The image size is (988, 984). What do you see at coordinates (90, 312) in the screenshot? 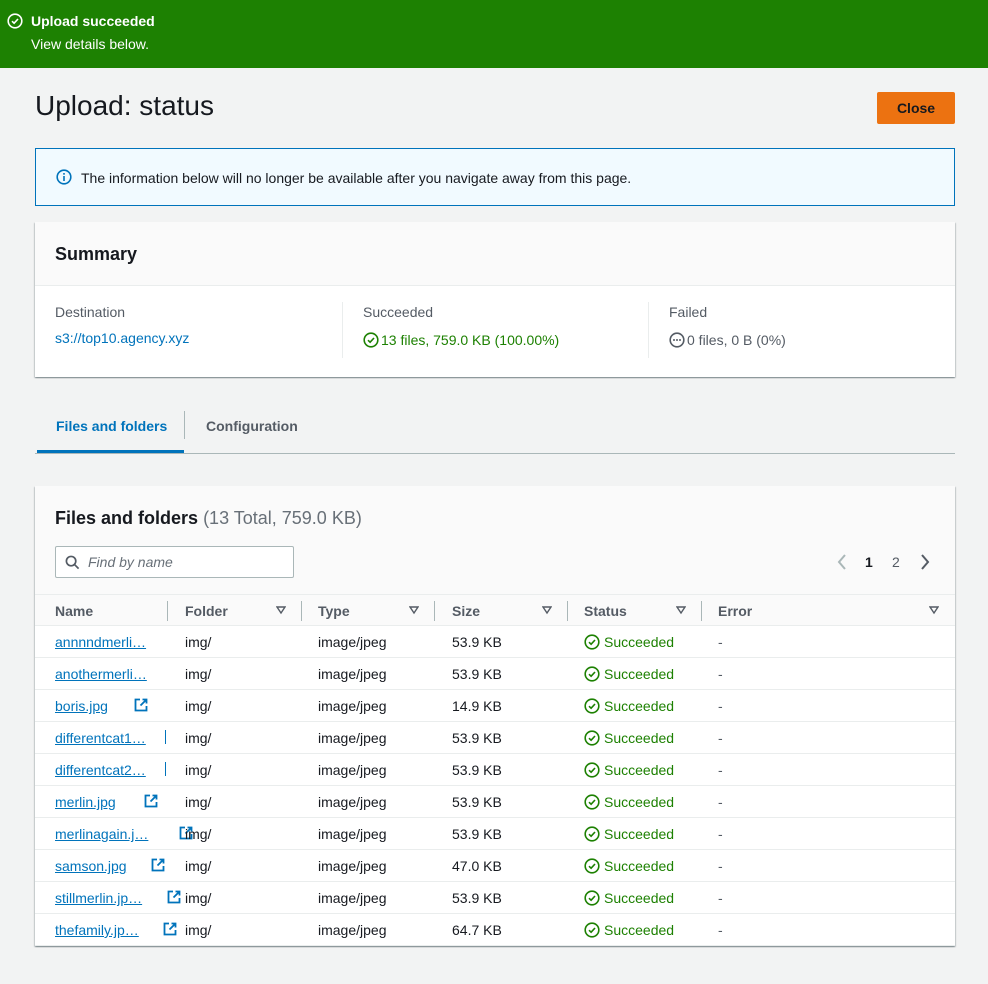
I see `destination-label: Destination` at bounding box center [90, 312].